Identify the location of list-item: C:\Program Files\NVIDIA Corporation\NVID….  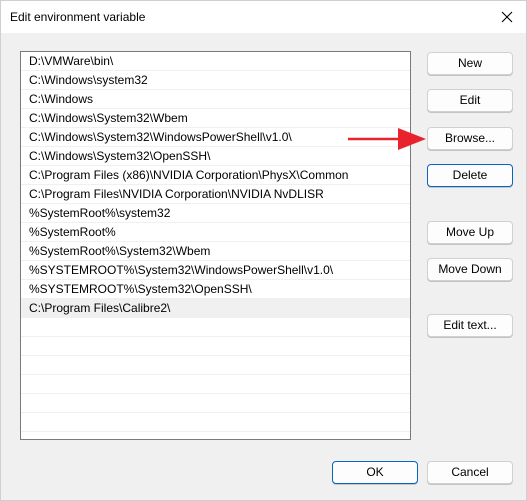
(215, 194).